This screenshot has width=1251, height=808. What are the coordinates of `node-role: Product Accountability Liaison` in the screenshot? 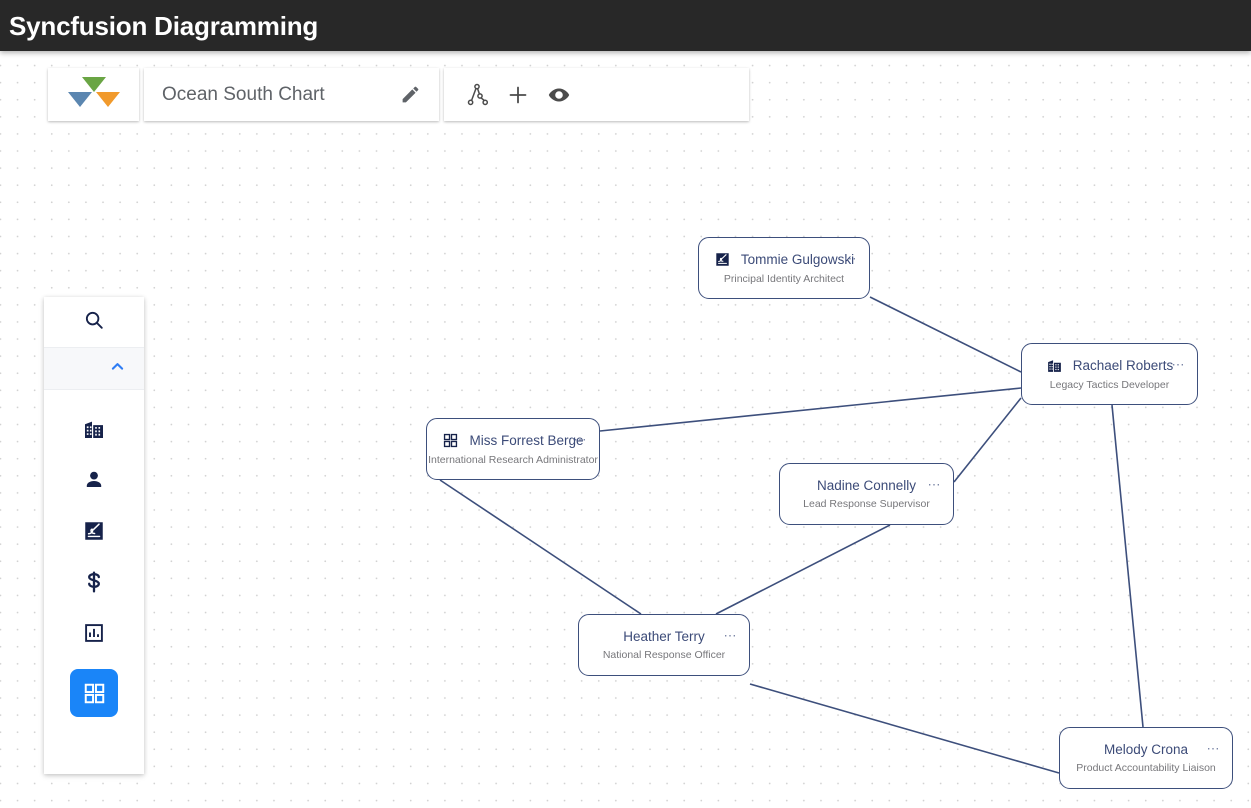 It's located at (1146, 768).